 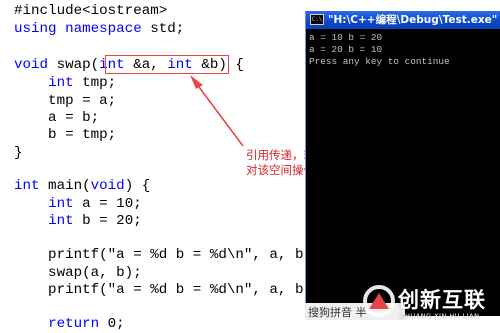 What do you see at coordinates (379, 301) in the screenshot?
I see `watermark-logo-icon` at bounding box center [379, 301].